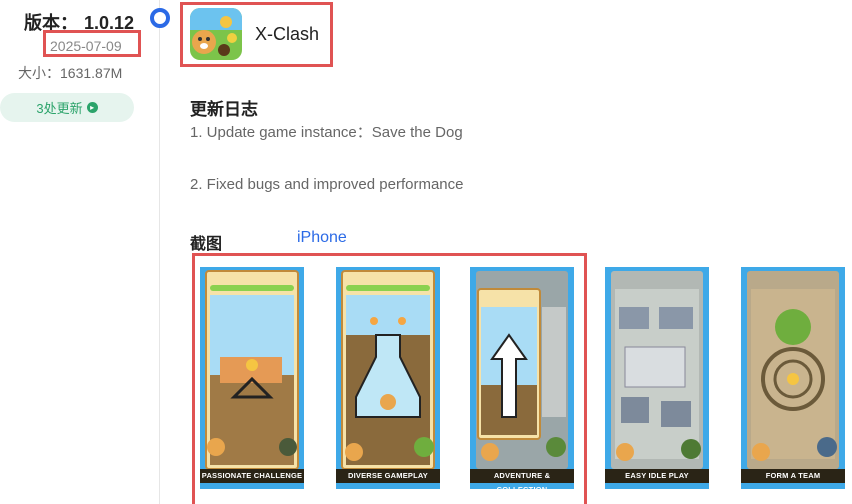 The width and height of the screenshot is (852, 504). Describe the element at coordinates (86, 46) in the screenshot. I see `release-date: 2025-07-09` at that location.